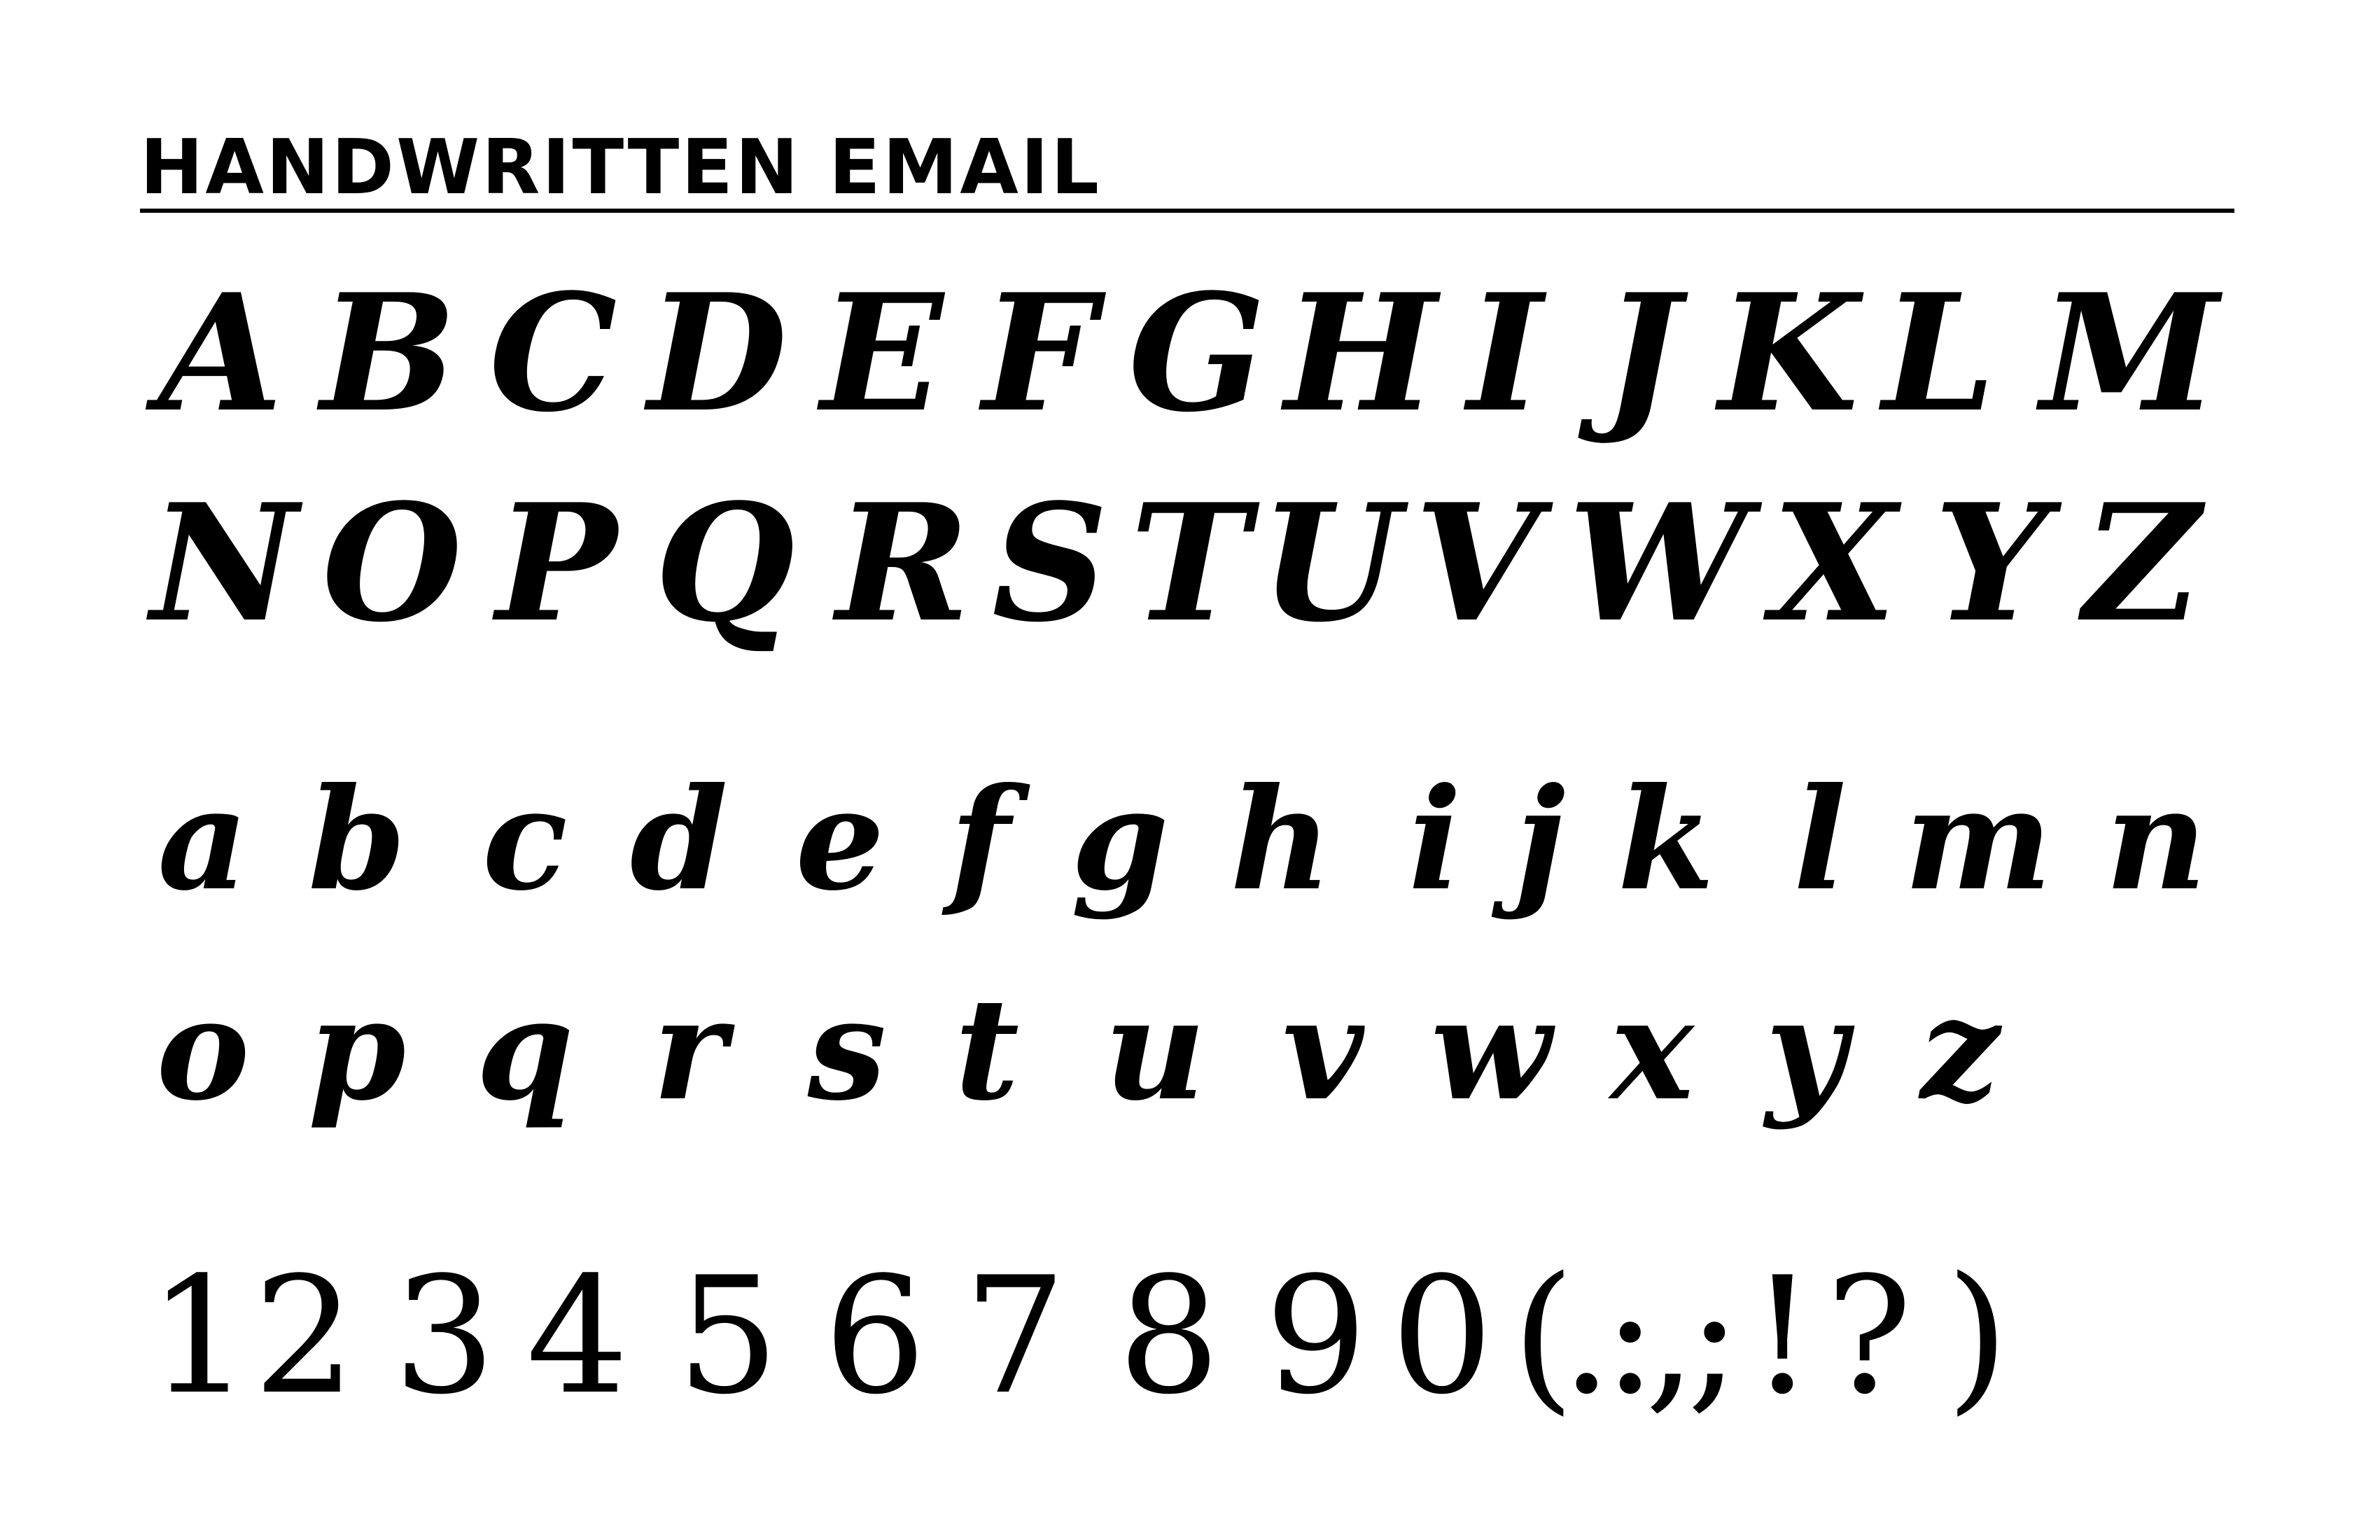 The height and width of the screenshot is (1540, 2380). What do you see at coordinates (1330, 563) in the screenshot?
I see `glyph-upper-u: U` at bounding box center [1330, 563].